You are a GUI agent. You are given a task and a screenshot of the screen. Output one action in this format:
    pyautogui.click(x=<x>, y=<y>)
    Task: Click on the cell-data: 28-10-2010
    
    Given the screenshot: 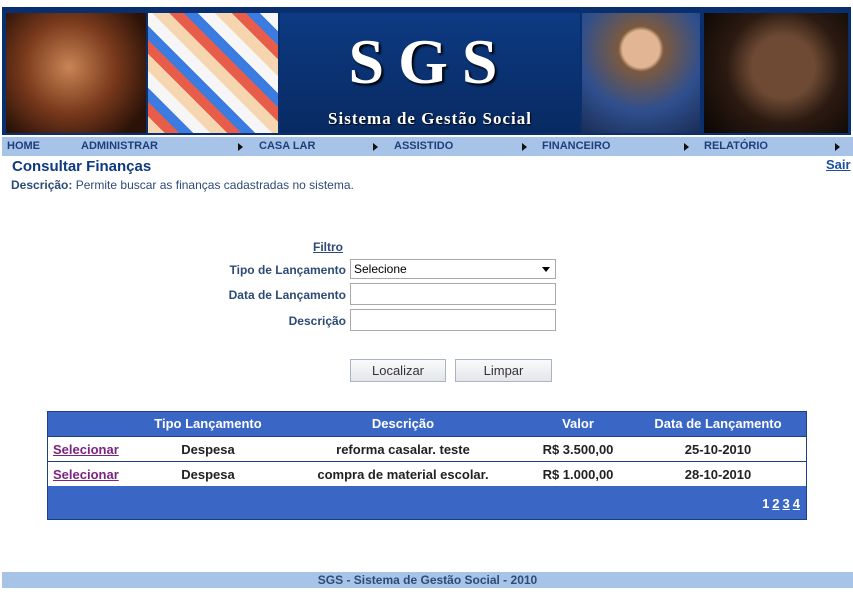 What is the action you would take?
    pyautogui.click(x=718, y=474)
    